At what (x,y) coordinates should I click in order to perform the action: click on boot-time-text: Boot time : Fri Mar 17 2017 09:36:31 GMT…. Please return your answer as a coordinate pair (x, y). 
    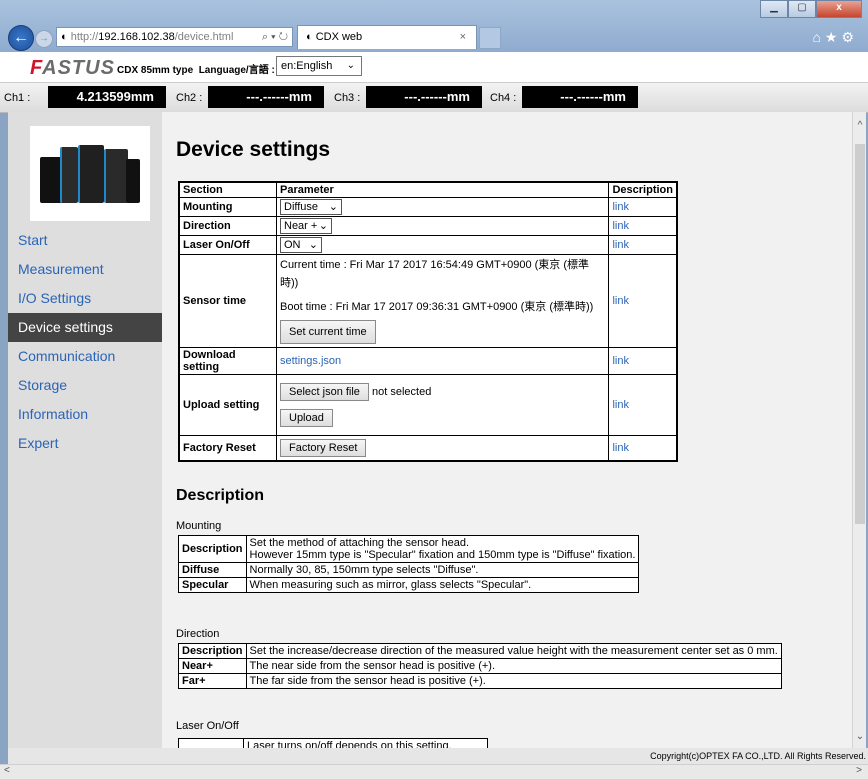
    Looking at the image, I should click on (437, 307).